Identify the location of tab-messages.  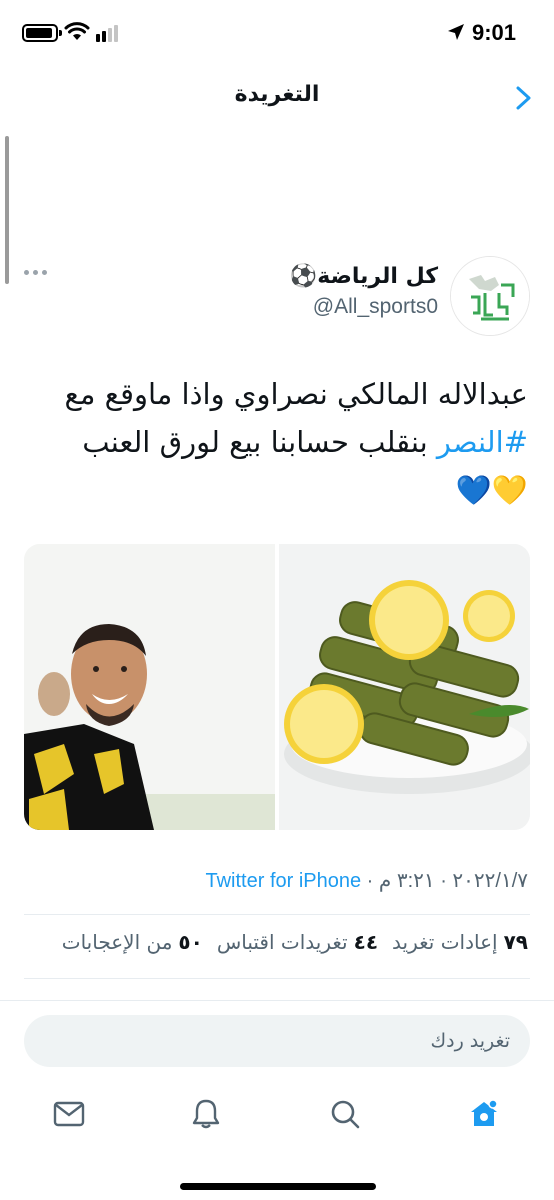
(69, 1114).